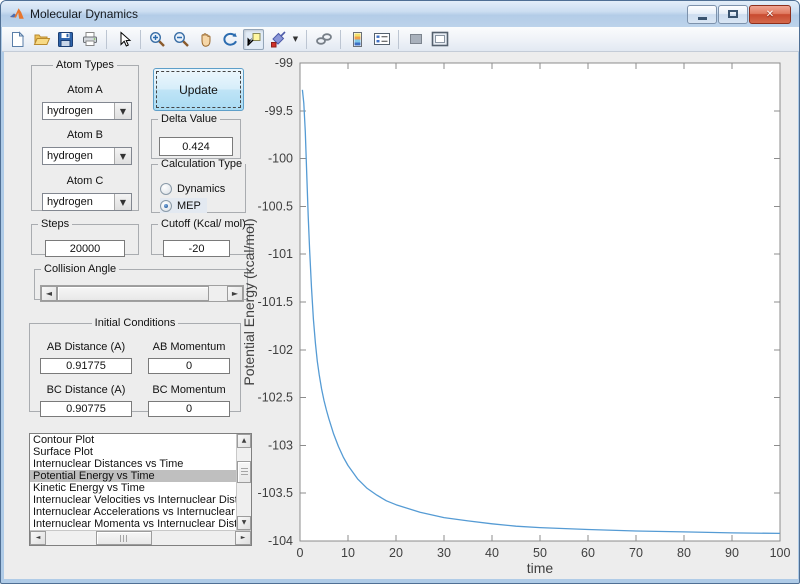 The width and height of the screenshot is (800, 584). I want to click on steps-panel: Steps, so click(85, 237).